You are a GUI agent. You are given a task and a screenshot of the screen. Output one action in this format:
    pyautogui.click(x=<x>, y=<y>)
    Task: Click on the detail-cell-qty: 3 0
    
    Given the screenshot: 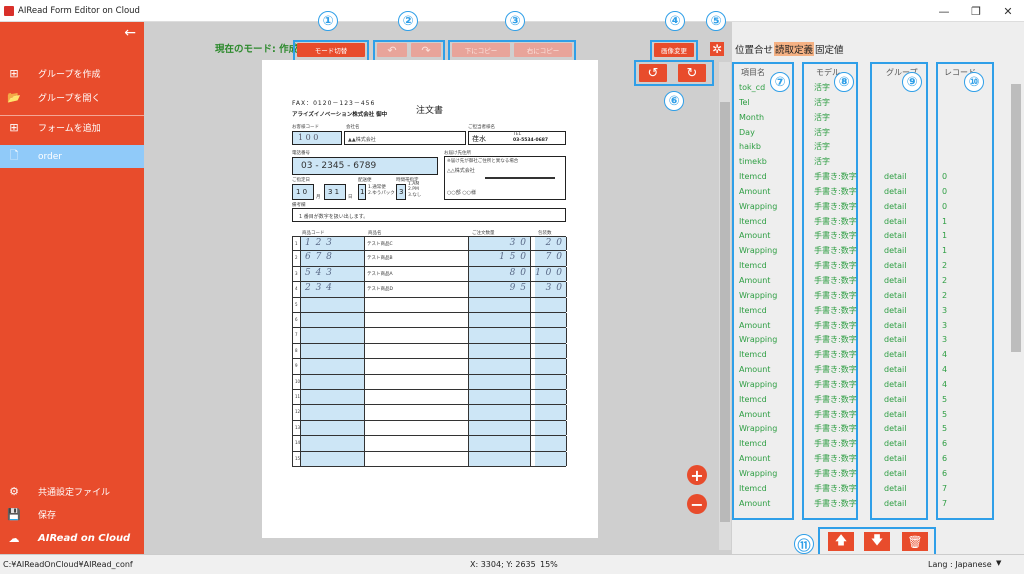 What is the action you would take?
    pyautogui.click(x=500, y=244)
    